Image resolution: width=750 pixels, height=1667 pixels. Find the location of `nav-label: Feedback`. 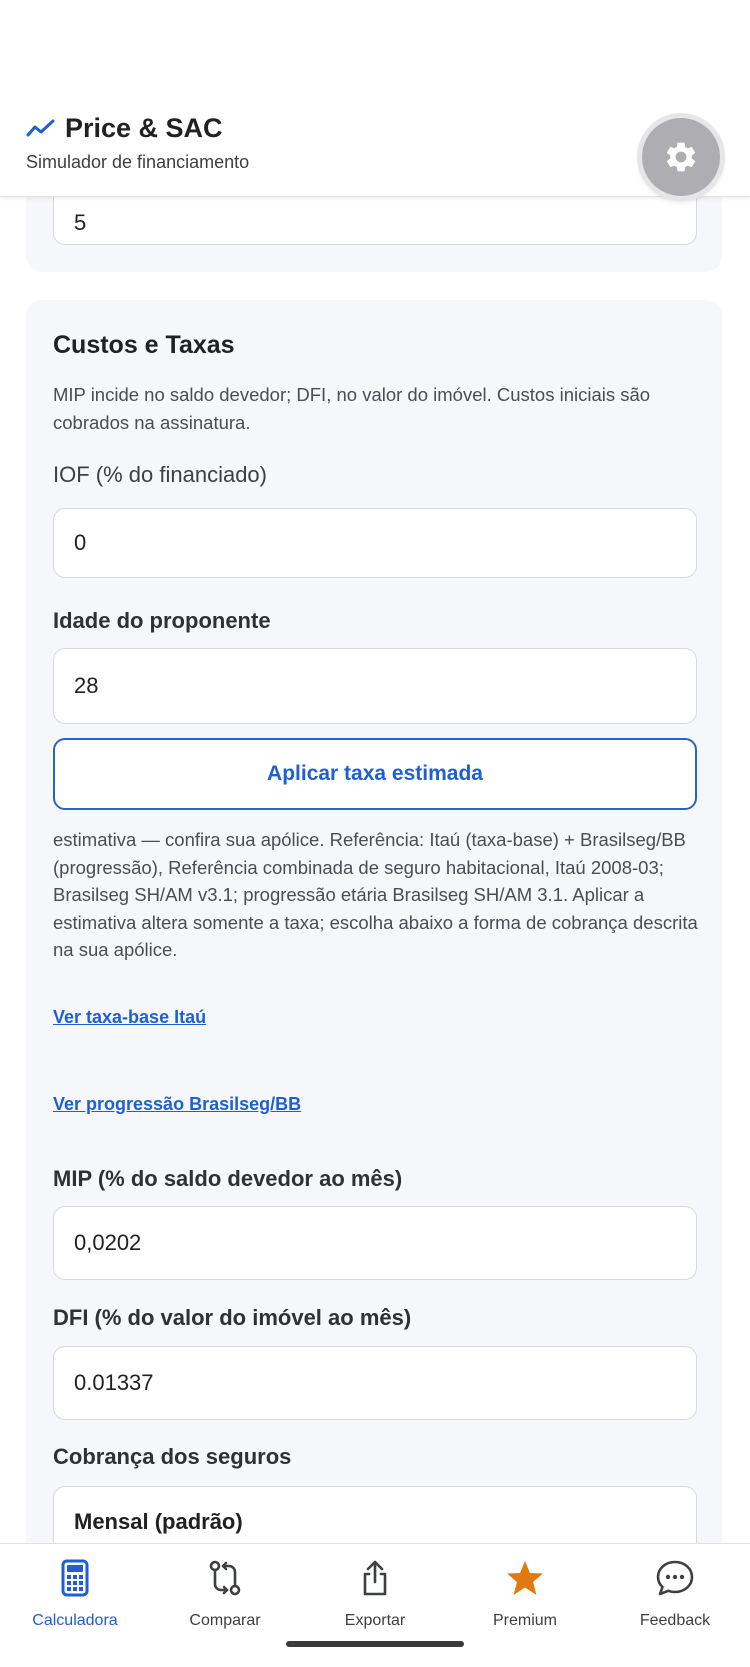

nav-label: Feedback is located at coordinates (675, 1620).